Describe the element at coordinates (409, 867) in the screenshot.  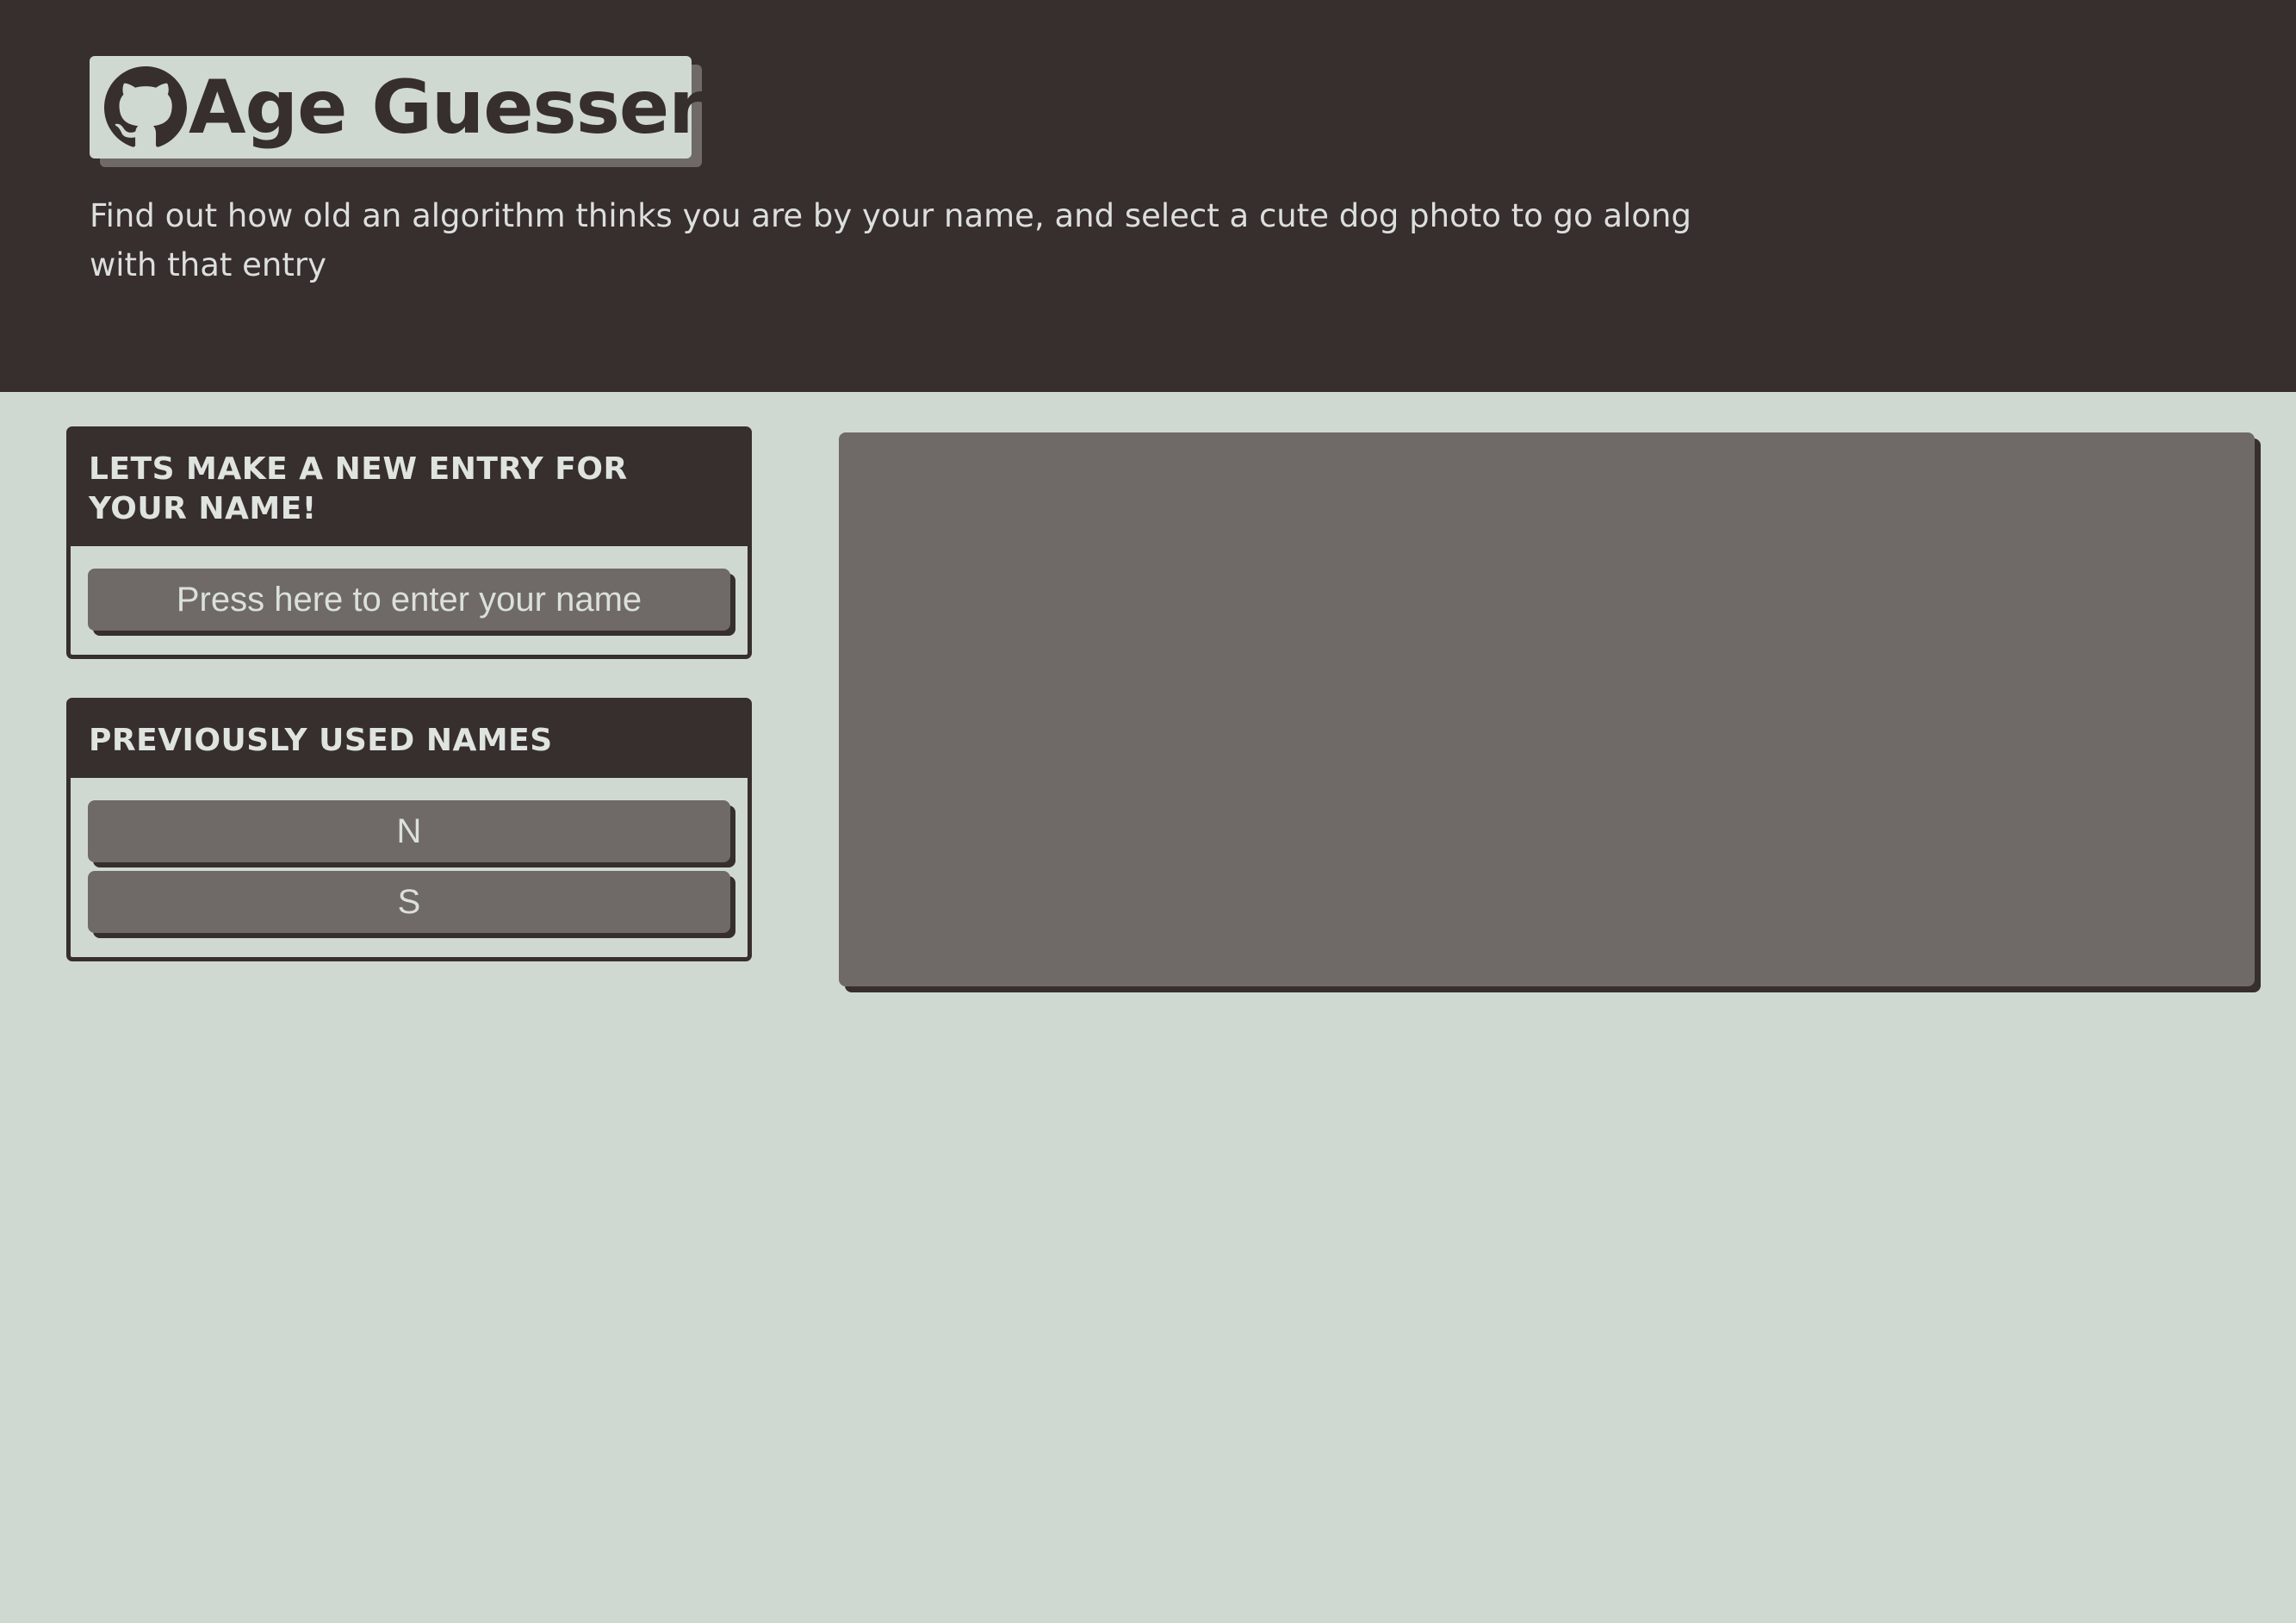
I see `previous-names-list: N S` at that location.